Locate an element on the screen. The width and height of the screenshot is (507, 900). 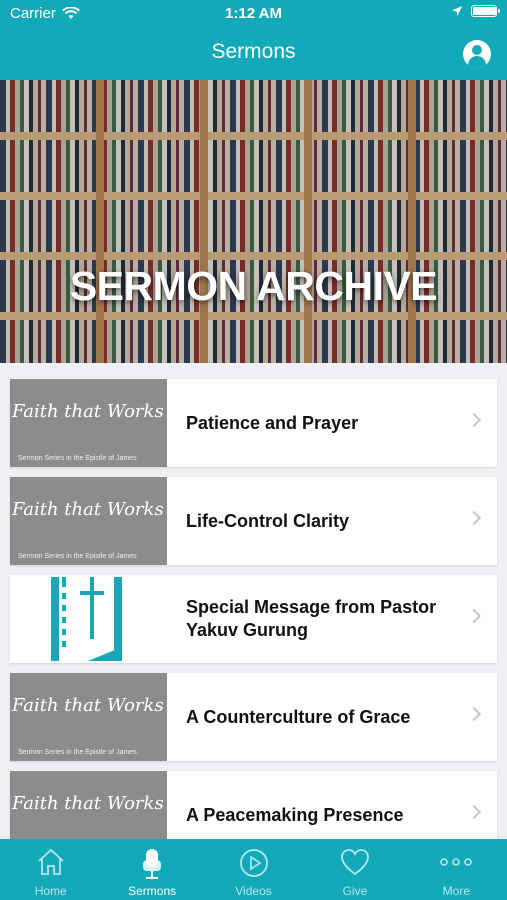
microphone-icon is located at coordinates (152, 864).